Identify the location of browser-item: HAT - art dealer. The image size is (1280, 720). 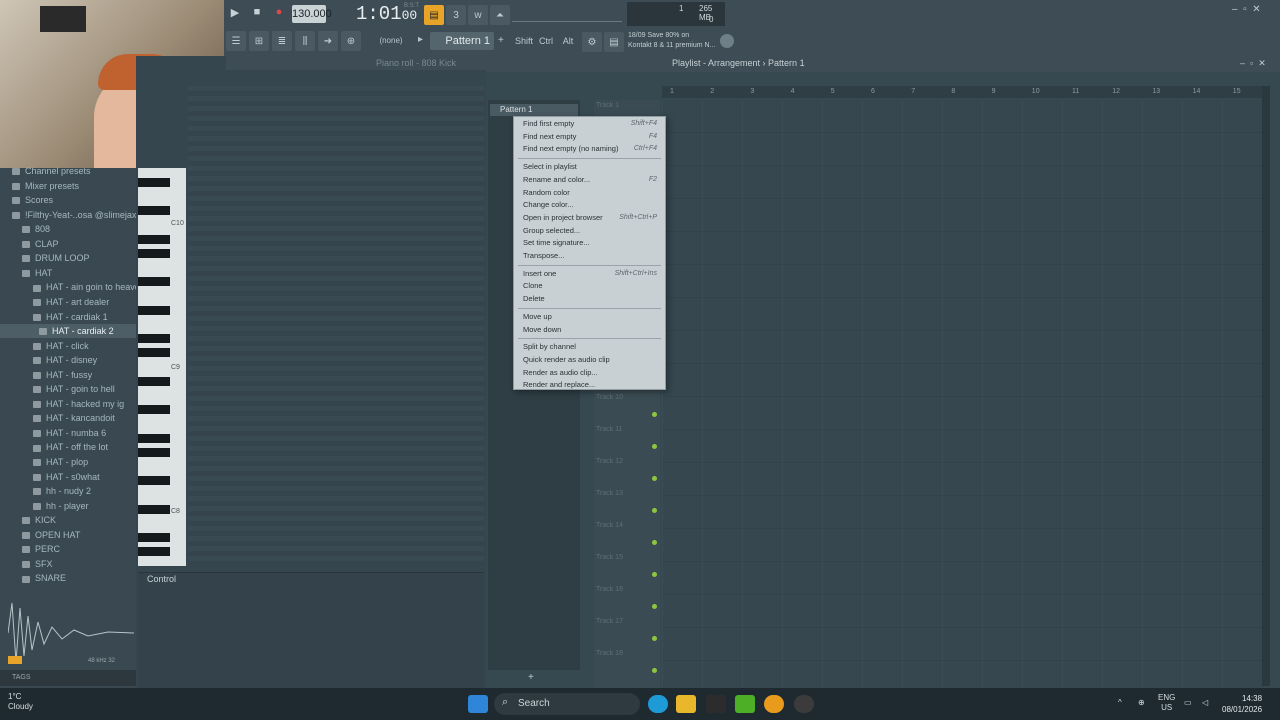
(68, 302).